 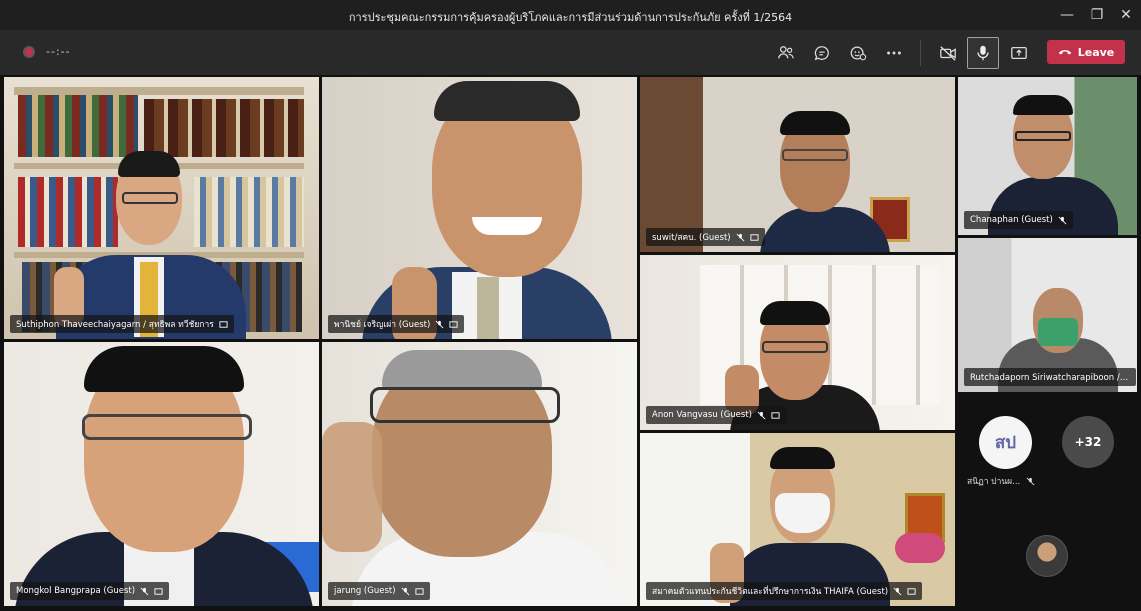 I want to click on maximize-icon: ❐, so click(x=1097, y=15).